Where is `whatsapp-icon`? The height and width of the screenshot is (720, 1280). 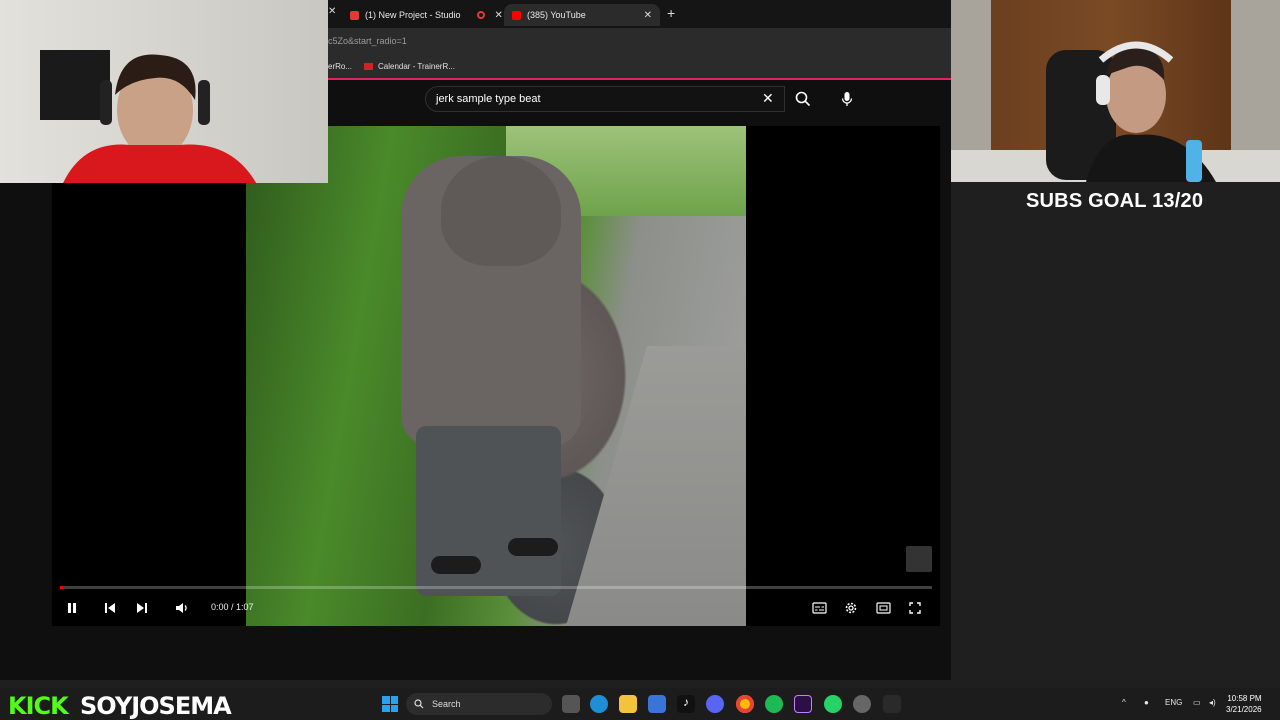
whatsapp-icon is located at coordinates (833, 704).